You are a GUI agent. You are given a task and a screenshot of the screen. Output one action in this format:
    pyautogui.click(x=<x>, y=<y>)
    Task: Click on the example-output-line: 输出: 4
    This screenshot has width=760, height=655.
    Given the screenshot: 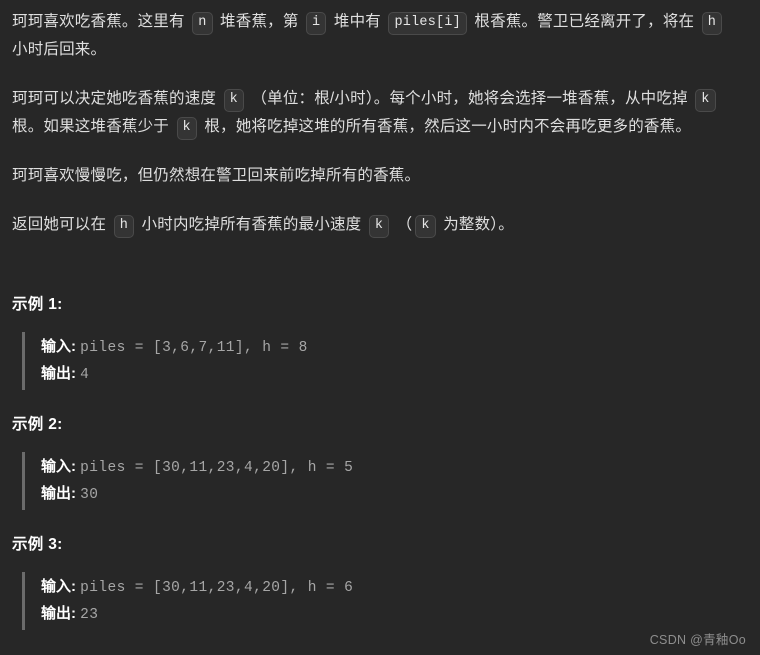 What is the action you would take?
    pyautogui.click(x=392, y=374)
    